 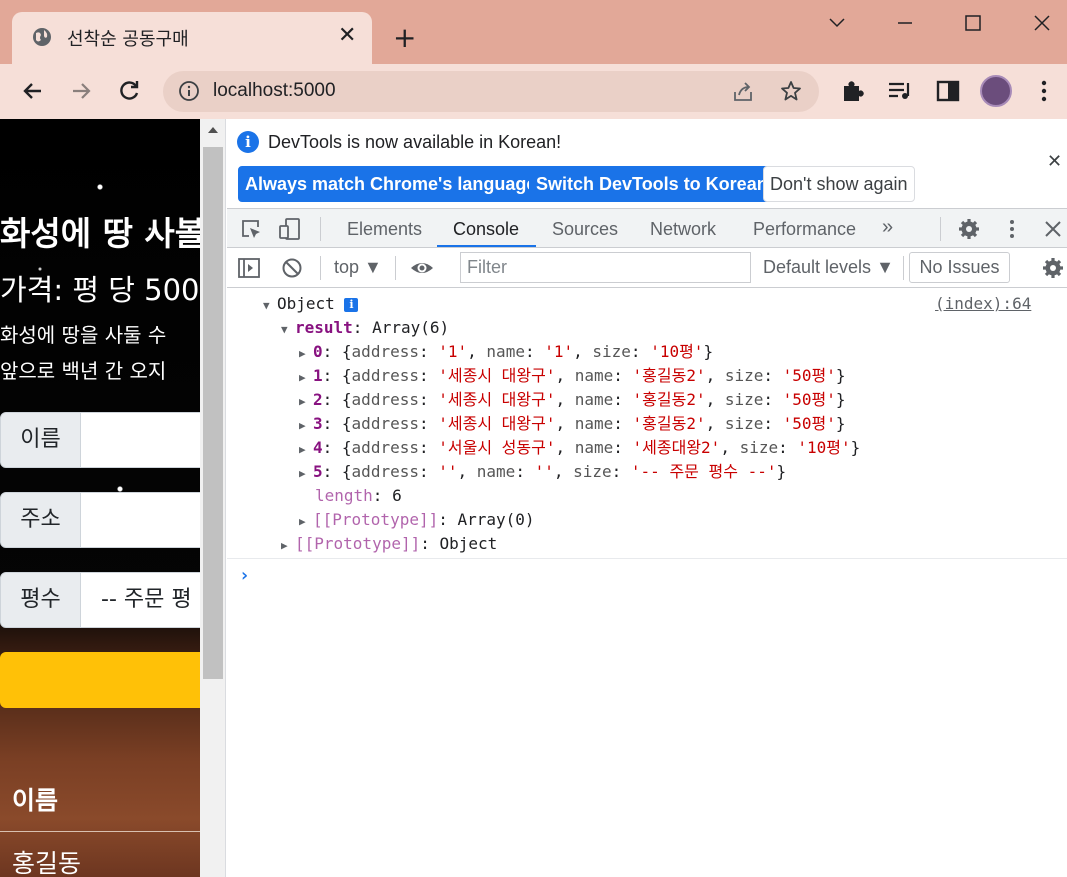 I want to click on issues-button: No Issues, so click(x=959, y=267).